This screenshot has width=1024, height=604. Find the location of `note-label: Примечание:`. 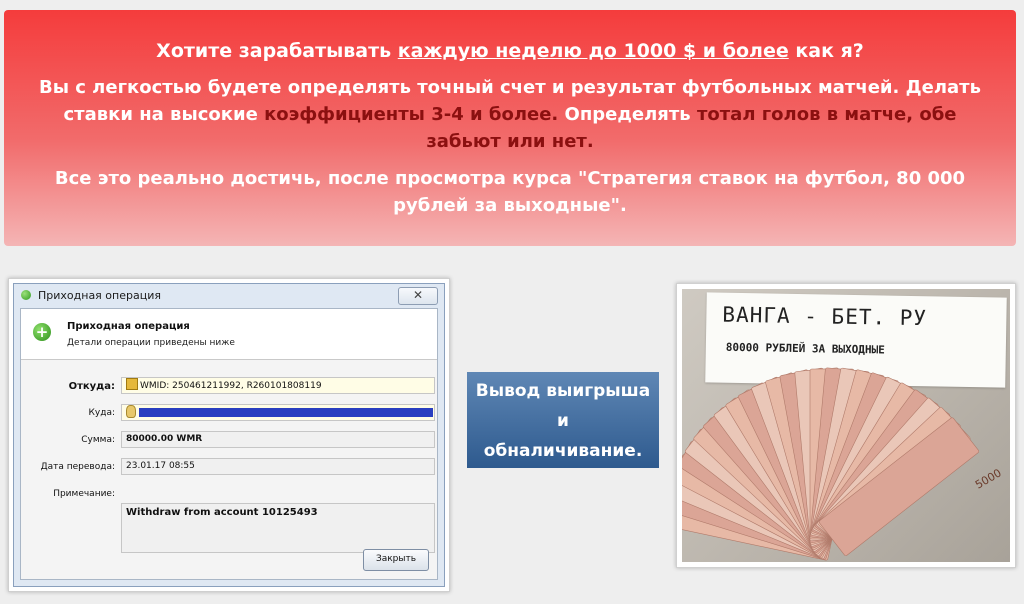

note-label: Примечание: is located at coordinates (84, 494).